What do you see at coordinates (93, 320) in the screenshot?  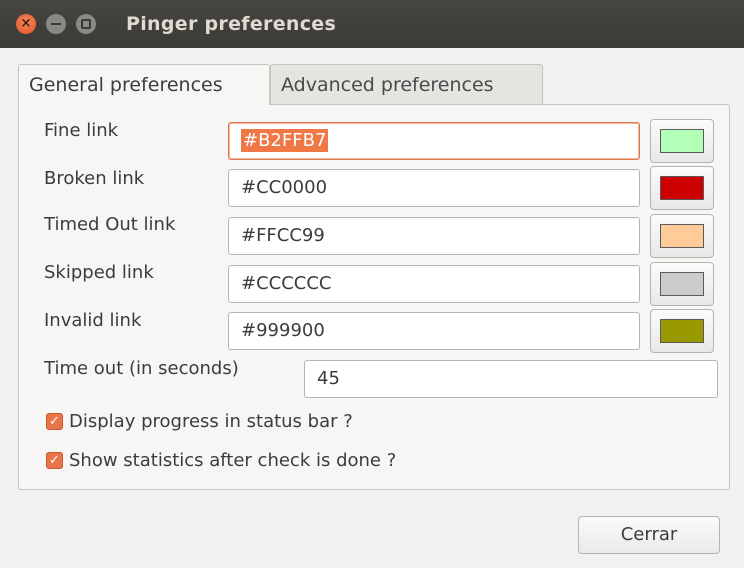 I see `invalid-link-label: Invalid link` at bounding box center [93, 320].